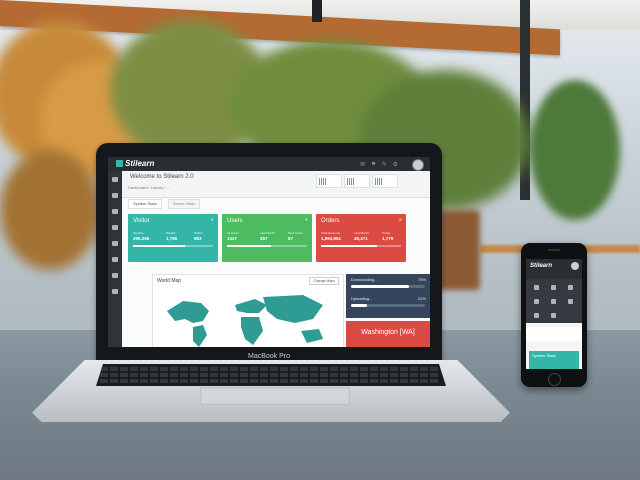 Image resolution: width=640 pixels, height=480 pixels. I want to click on stat-value: 1,779, so click(388, 238).